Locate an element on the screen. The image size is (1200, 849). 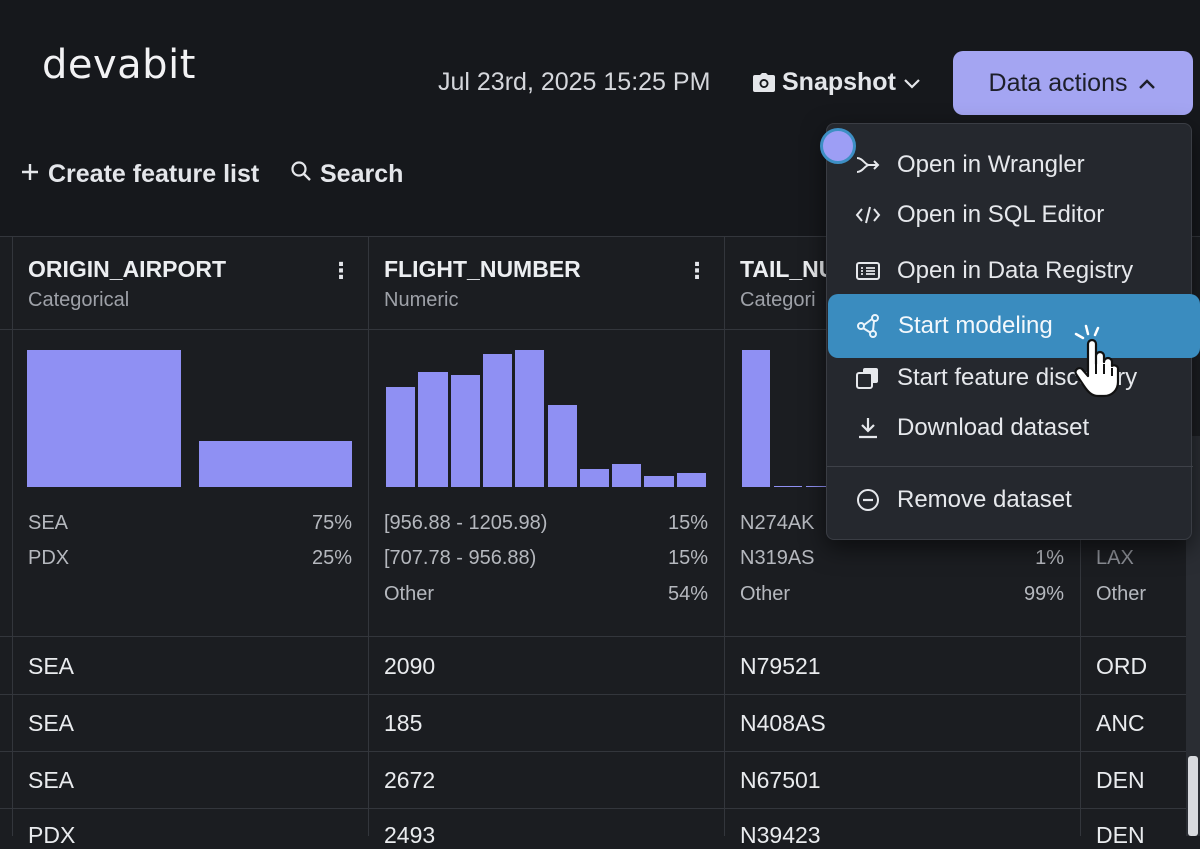
column-name: ORIGIN_AIRPORT is located at coordinates (127, 269).